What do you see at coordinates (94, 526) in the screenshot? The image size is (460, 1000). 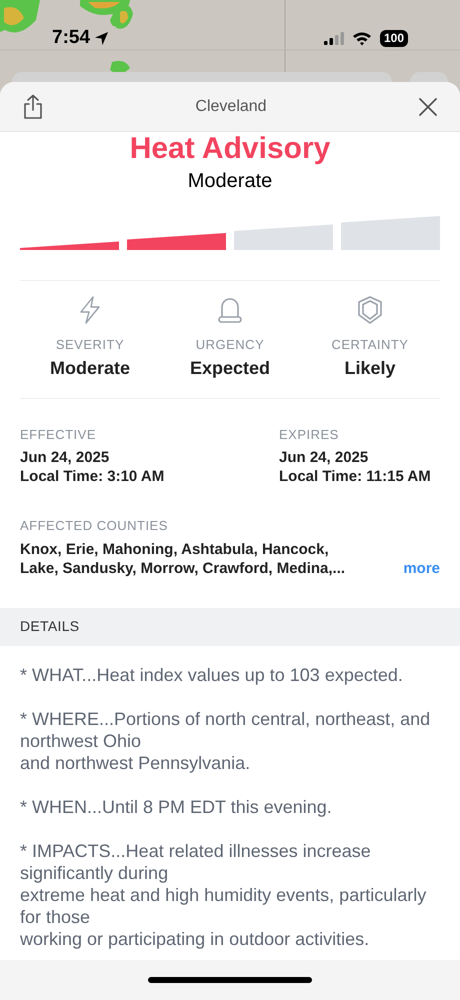 I see `counties-label: AFFECTED COUNTIES` at bounding box center [94, 526].